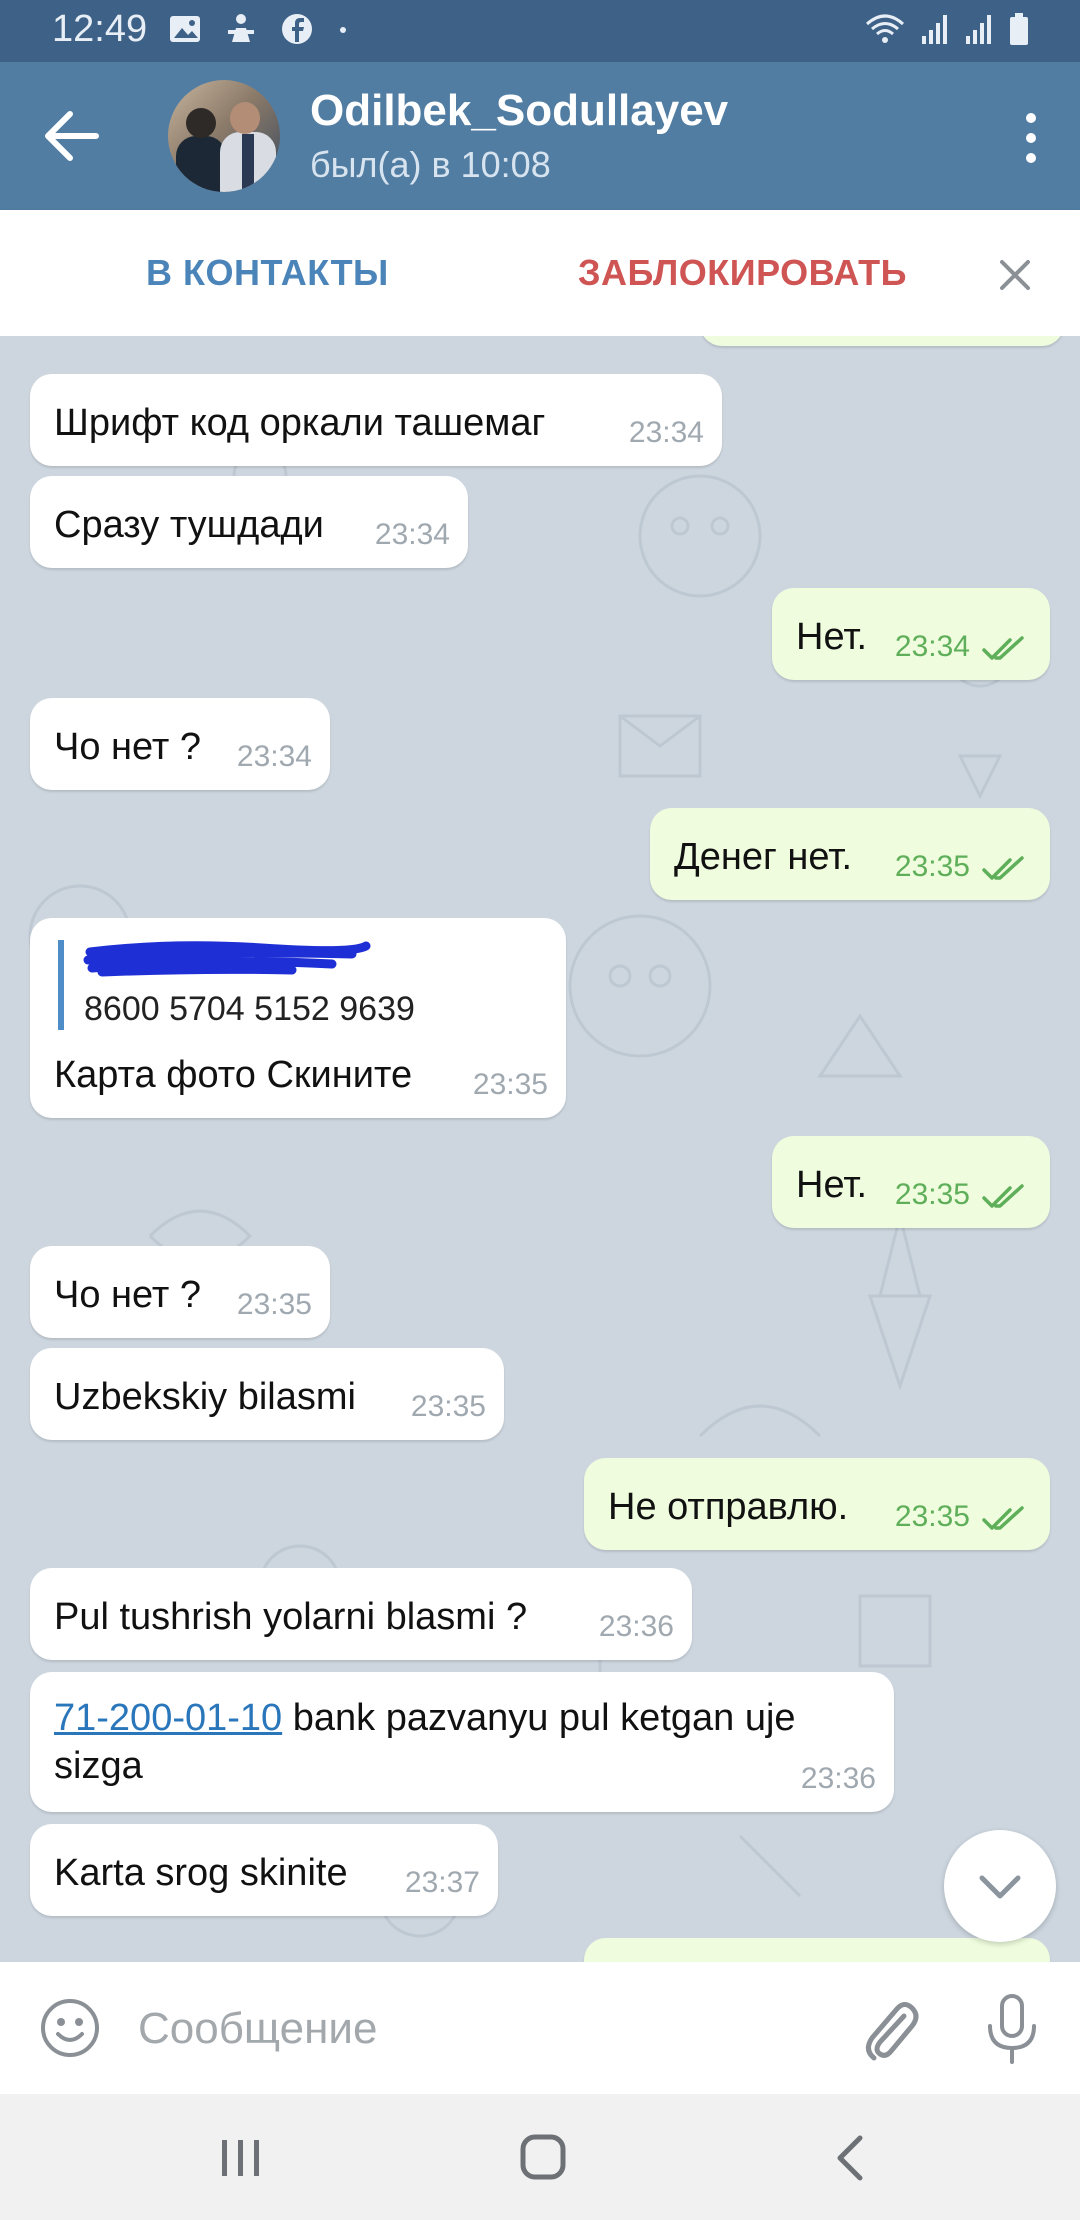 The image size is (1080, 2220). What do you see at coordinates (224, 136) in the screenshot?
I see `avatar` at bounding box center [224, 136].